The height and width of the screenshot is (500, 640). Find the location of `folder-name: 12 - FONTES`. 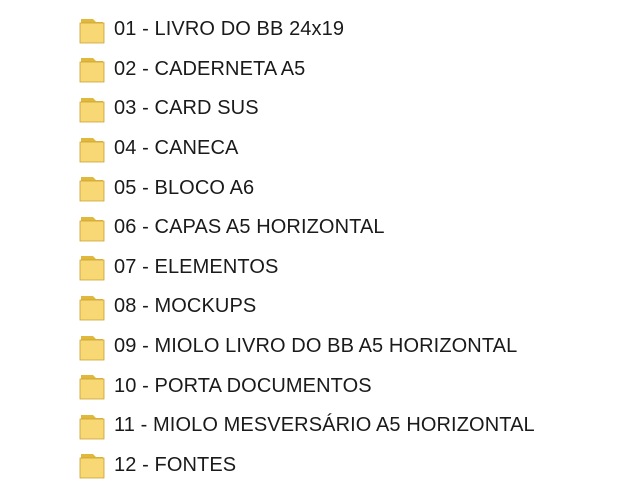

folder-name: 12 - FONTES is located at coordinates (175, 464).